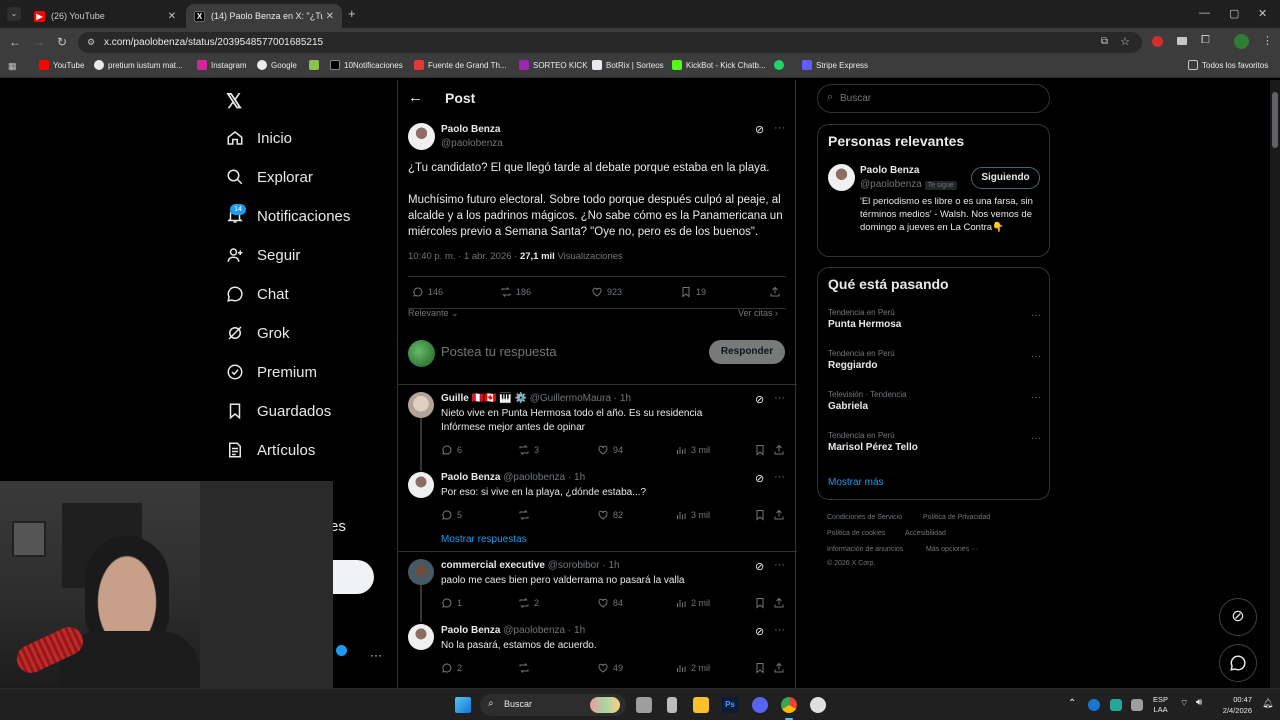  What do you see at coordinates (470, 129) in the screenshot?
I see `author-name: Paolo Benza` at bounding box center [470, 129].